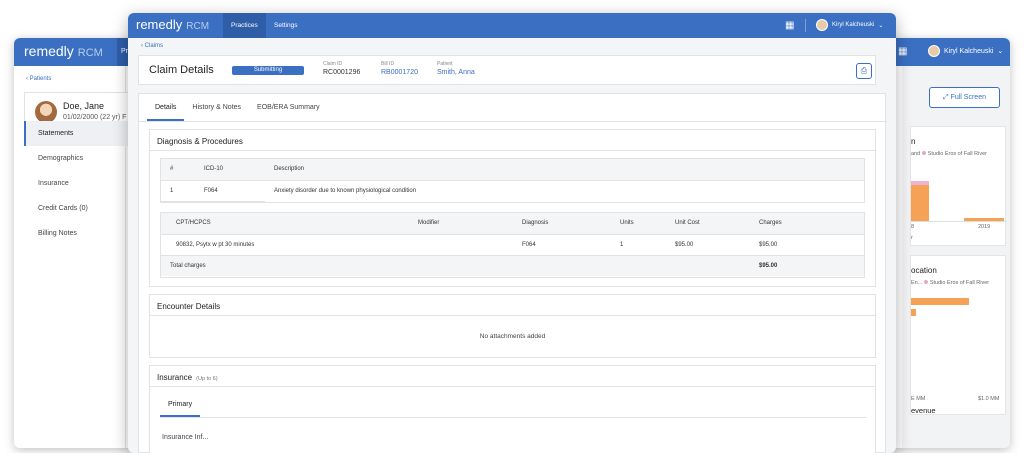  What do you see at coordinates (989, 399) in the screenshot?
I see `axis-label: $1.0 MM` at bounding box center [989, 399].